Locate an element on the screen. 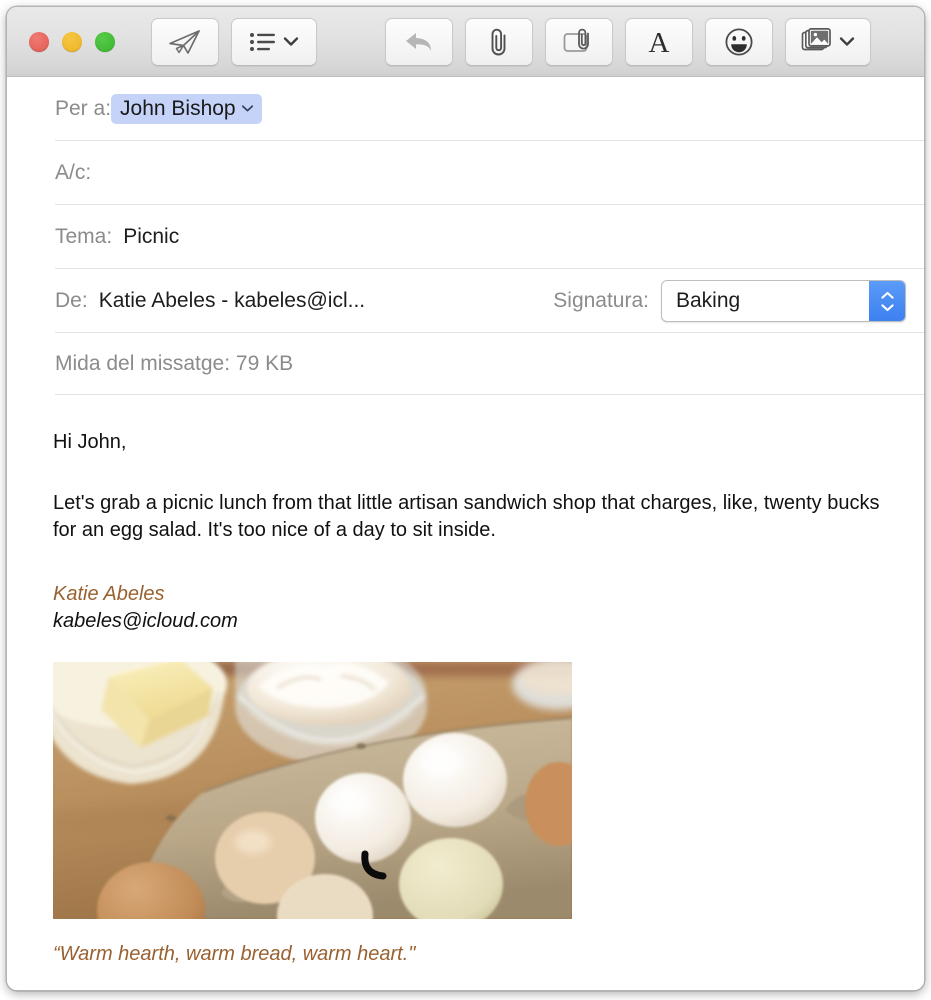 The height and width of the screenshot is (1000, 931). recipient-token-john-bishop: John Bishop is located at coordinates (186, 109).